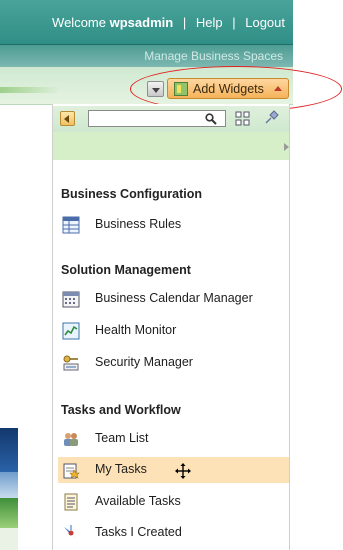 The height and width of the screenshot is (550, 343). I want to click on menu-item-label: Security Manager, so click(144, 362).